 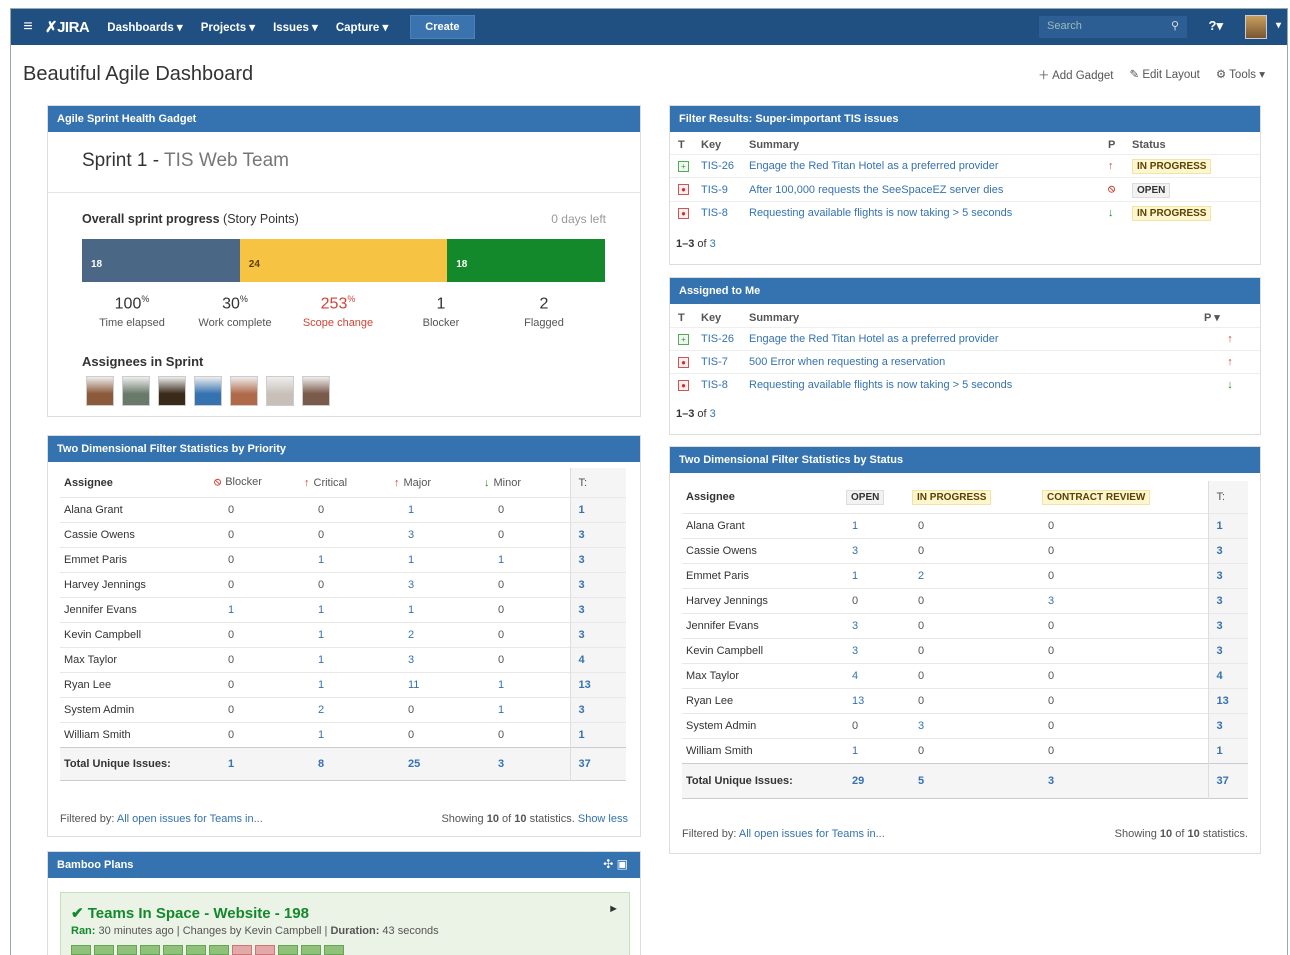 I want to click on stat-cell: 11, so click(x=435, y=685).